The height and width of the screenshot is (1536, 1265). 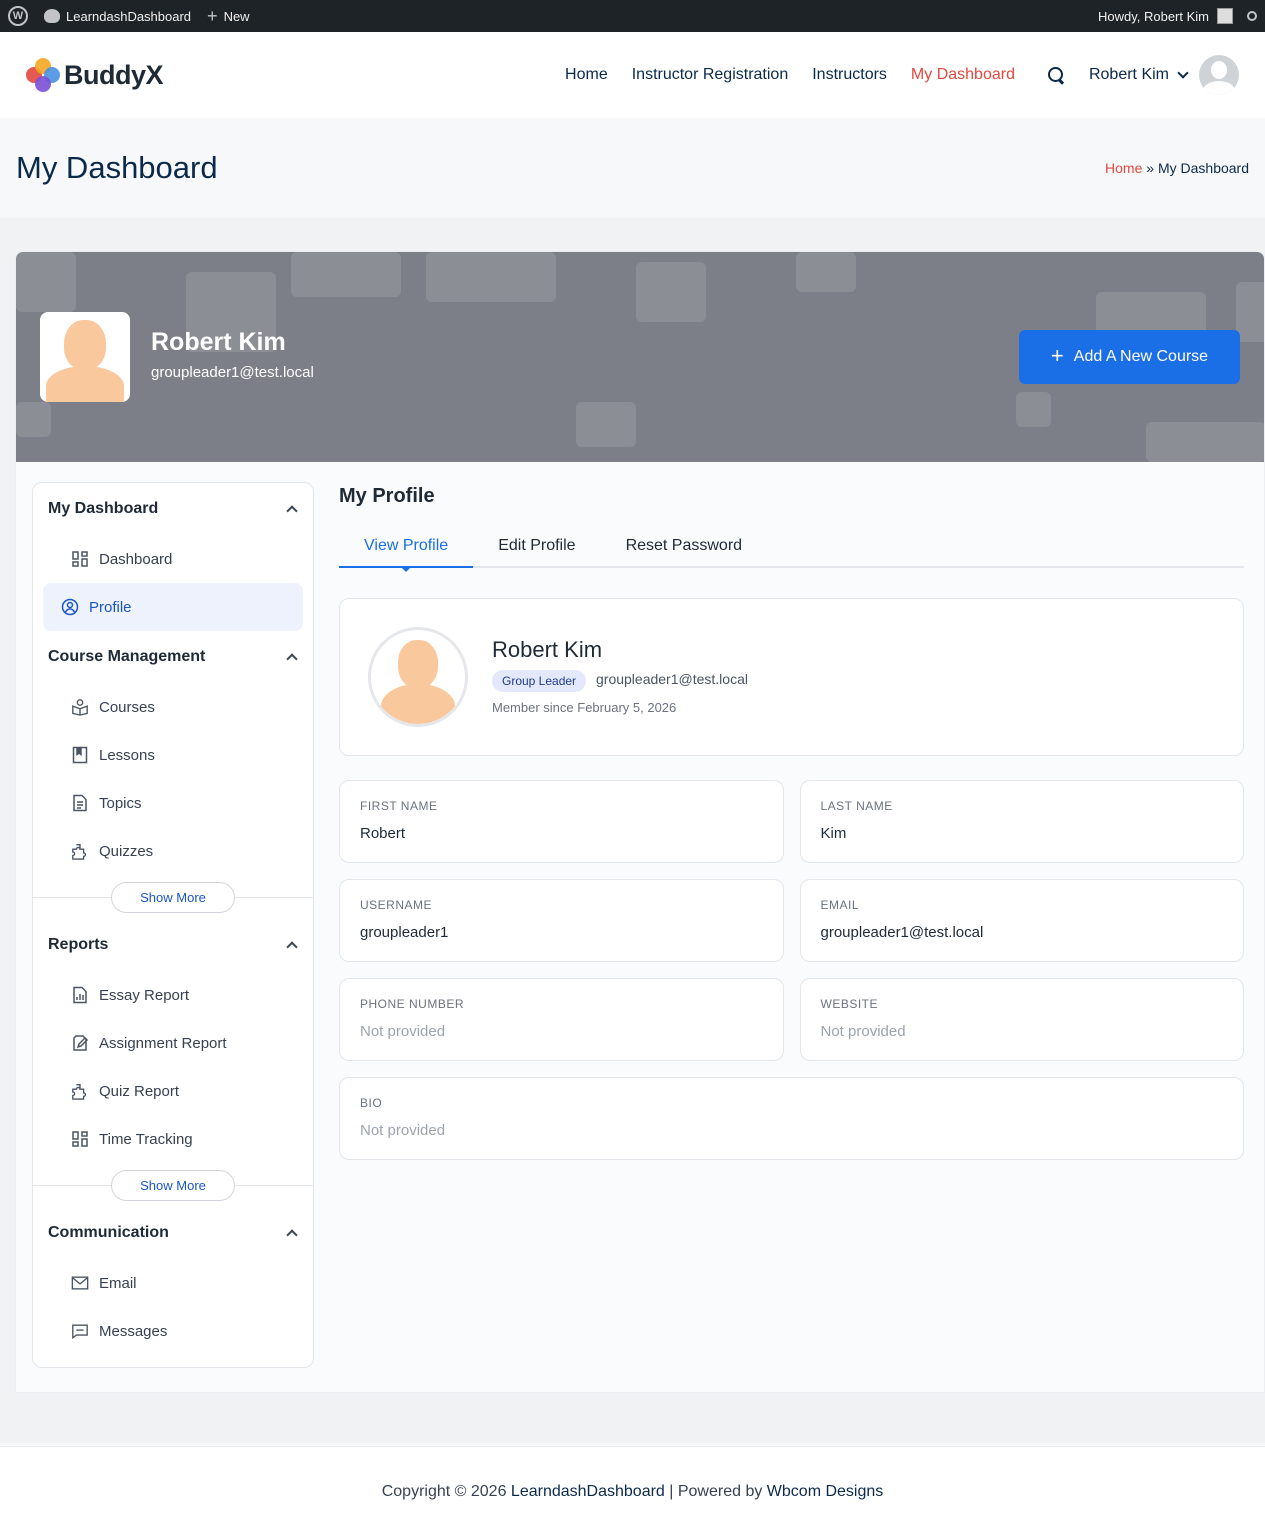 What do you see at coordinates (561, 1019) in the screenshot?
I see `field-phone-number: PHONE NUMBER Not provided` at bounding box center [561, 1019].